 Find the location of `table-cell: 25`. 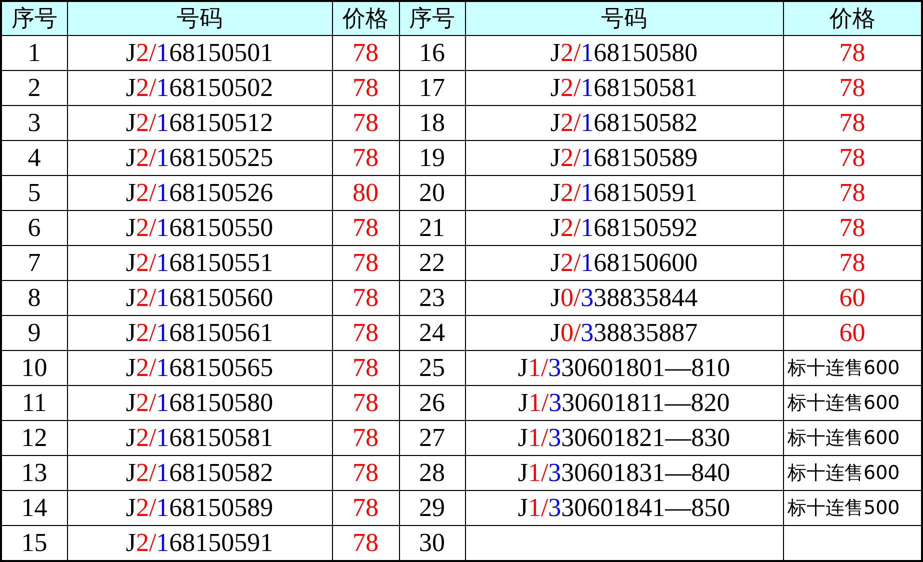

table-cell: 25 is located at coordinates (432, 368).